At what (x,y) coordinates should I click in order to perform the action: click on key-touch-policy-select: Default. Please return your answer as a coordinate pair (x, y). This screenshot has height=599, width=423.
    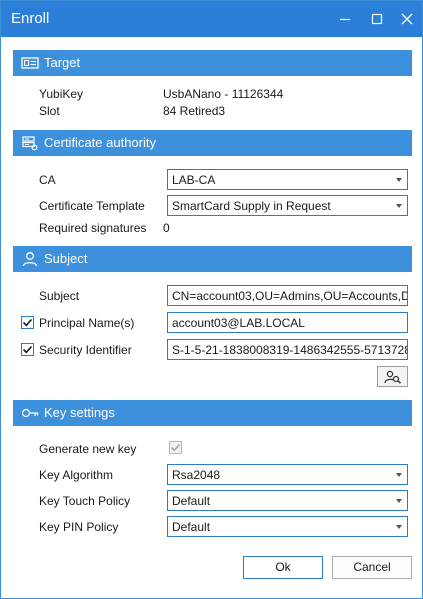
    Looking at the image, I should click on (287, 500).